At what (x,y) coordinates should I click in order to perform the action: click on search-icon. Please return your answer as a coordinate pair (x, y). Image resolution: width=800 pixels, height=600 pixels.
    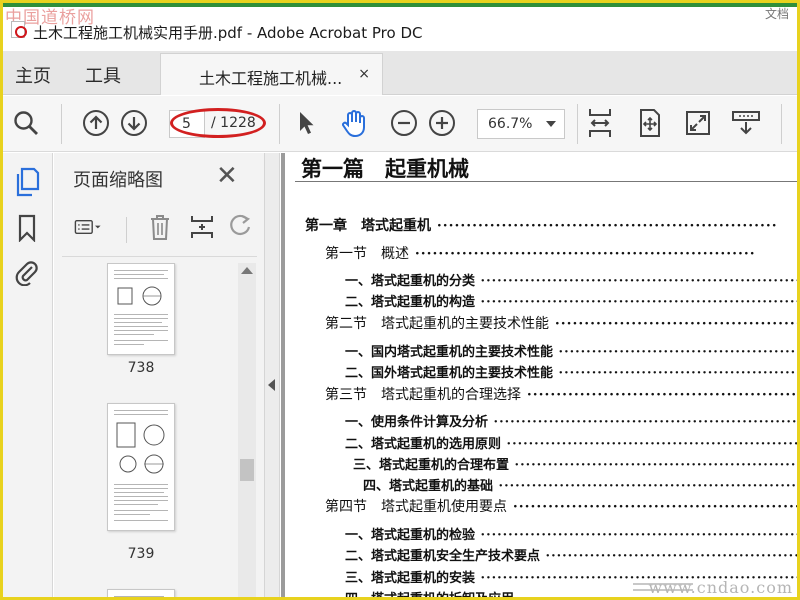
    Looking at the image, I should click on (26, 123).